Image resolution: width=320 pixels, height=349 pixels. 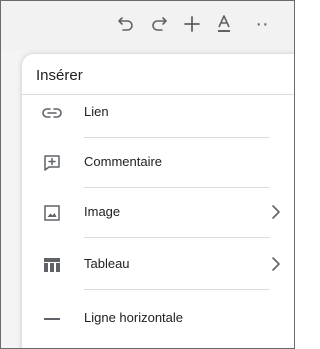 I want to click on undo-button, so click(x=126, y=24).